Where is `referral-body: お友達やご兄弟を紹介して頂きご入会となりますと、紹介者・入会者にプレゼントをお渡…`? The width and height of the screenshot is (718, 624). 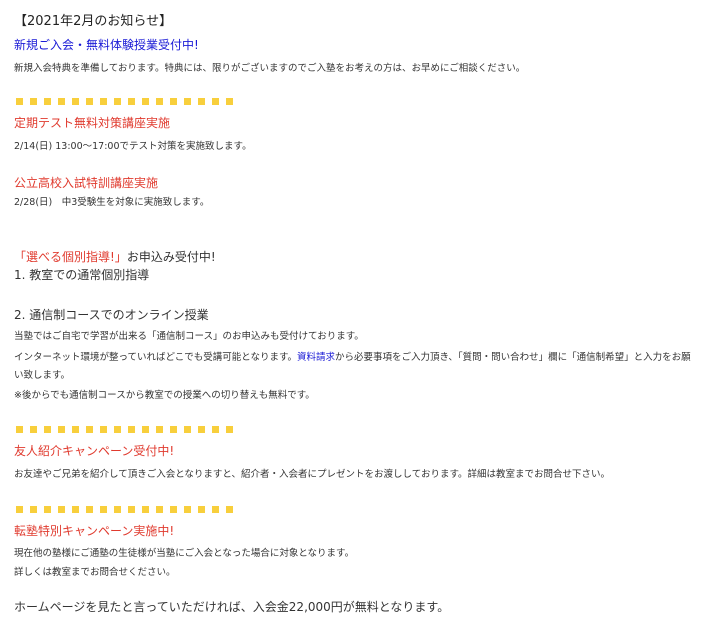 referral-body: お友達やご兄弟を紹介して頂きご入会となりますと、紹介者・入会者にプレゼントをお渡… is located at coordinates (312, 474).